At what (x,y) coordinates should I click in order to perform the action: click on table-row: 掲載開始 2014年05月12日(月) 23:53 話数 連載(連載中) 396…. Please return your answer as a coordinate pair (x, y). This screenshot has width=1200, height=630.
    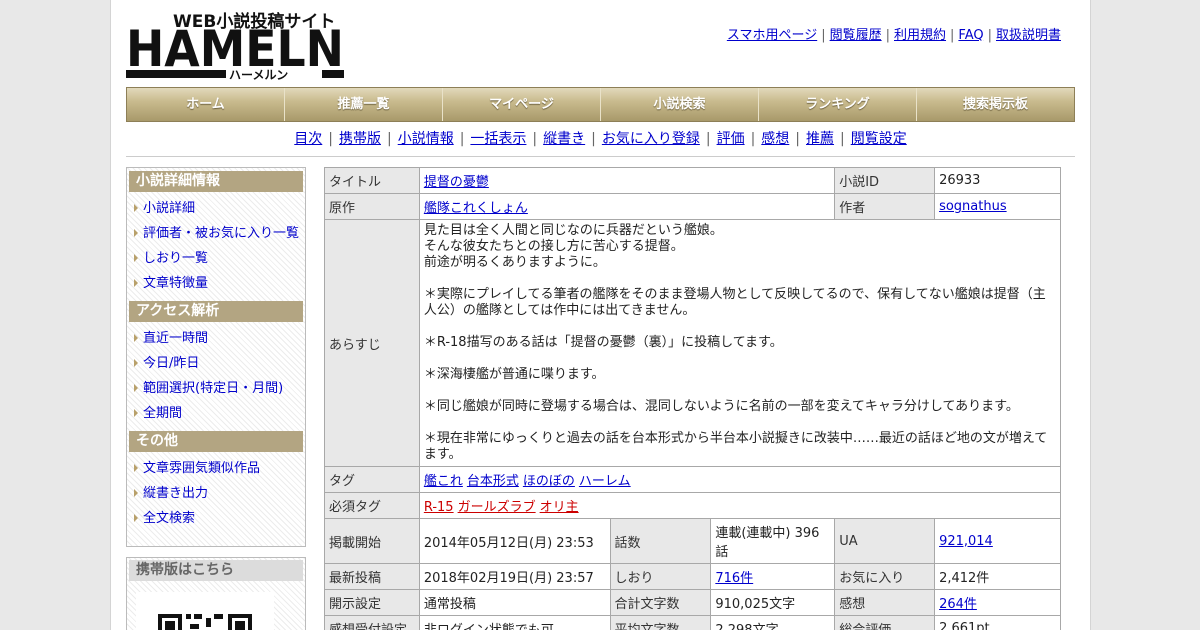
    Looking at the image, I should click on (692, 541).